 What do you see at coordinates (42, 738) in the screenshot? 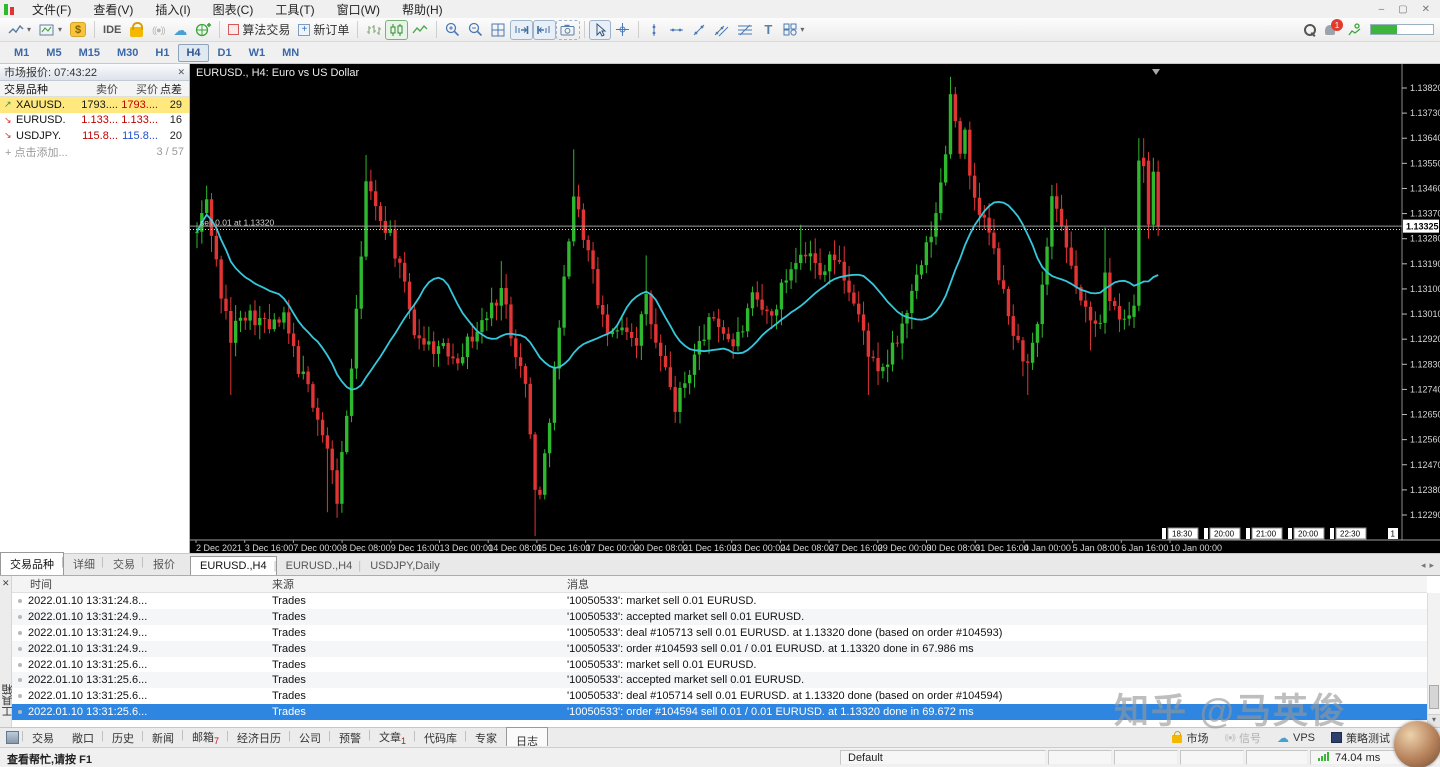
I see `toolbox-tab-交易: 交易` at bounding box center [42, 738].